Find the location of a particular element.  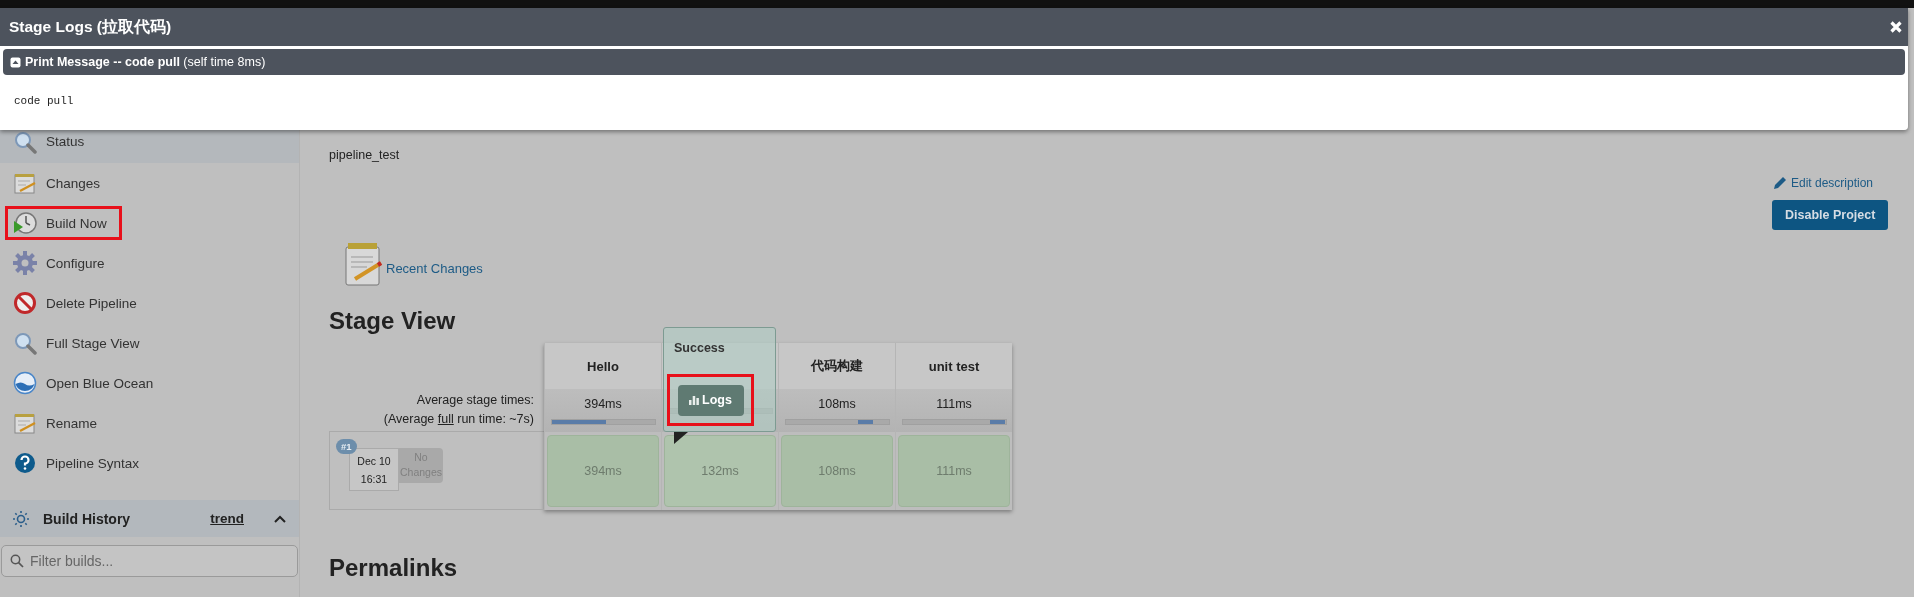

caret-up-icon is located at coordinates (280, 518).